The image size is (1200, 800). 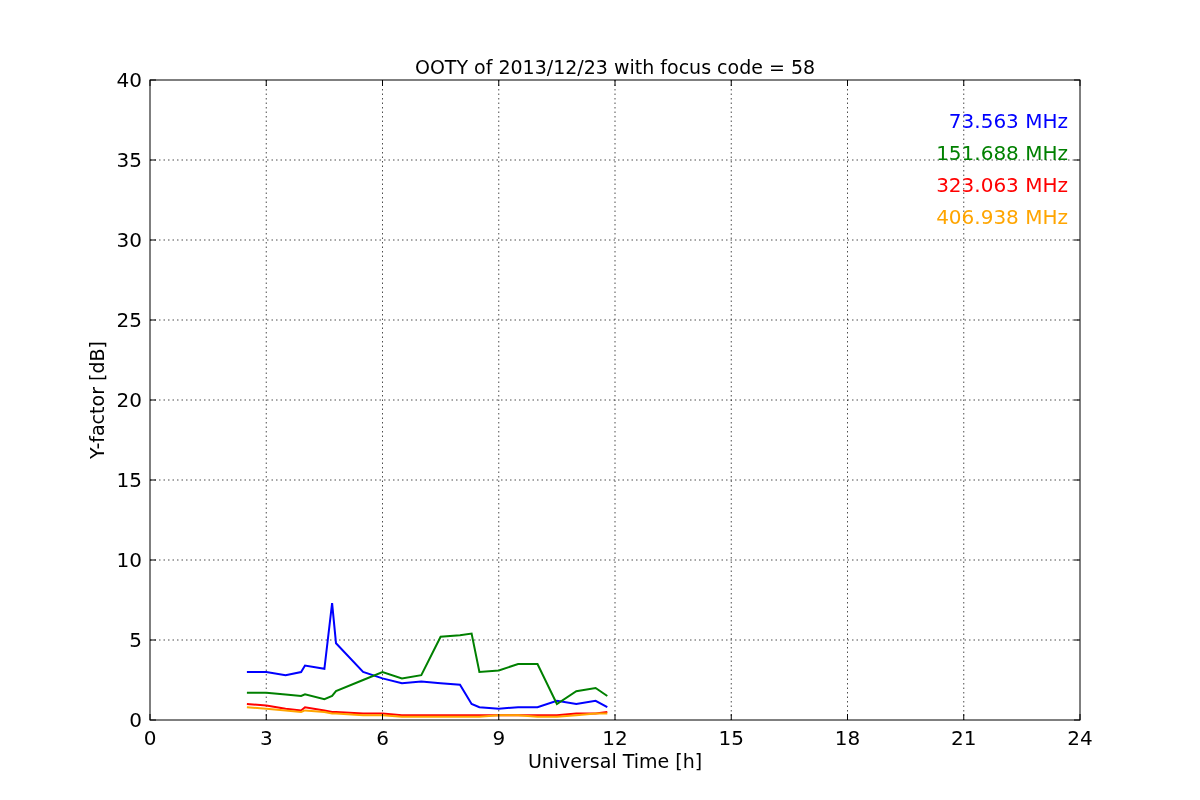 I want to click on x-axis-title: Universal Time [h], so click(x=615, y=761).